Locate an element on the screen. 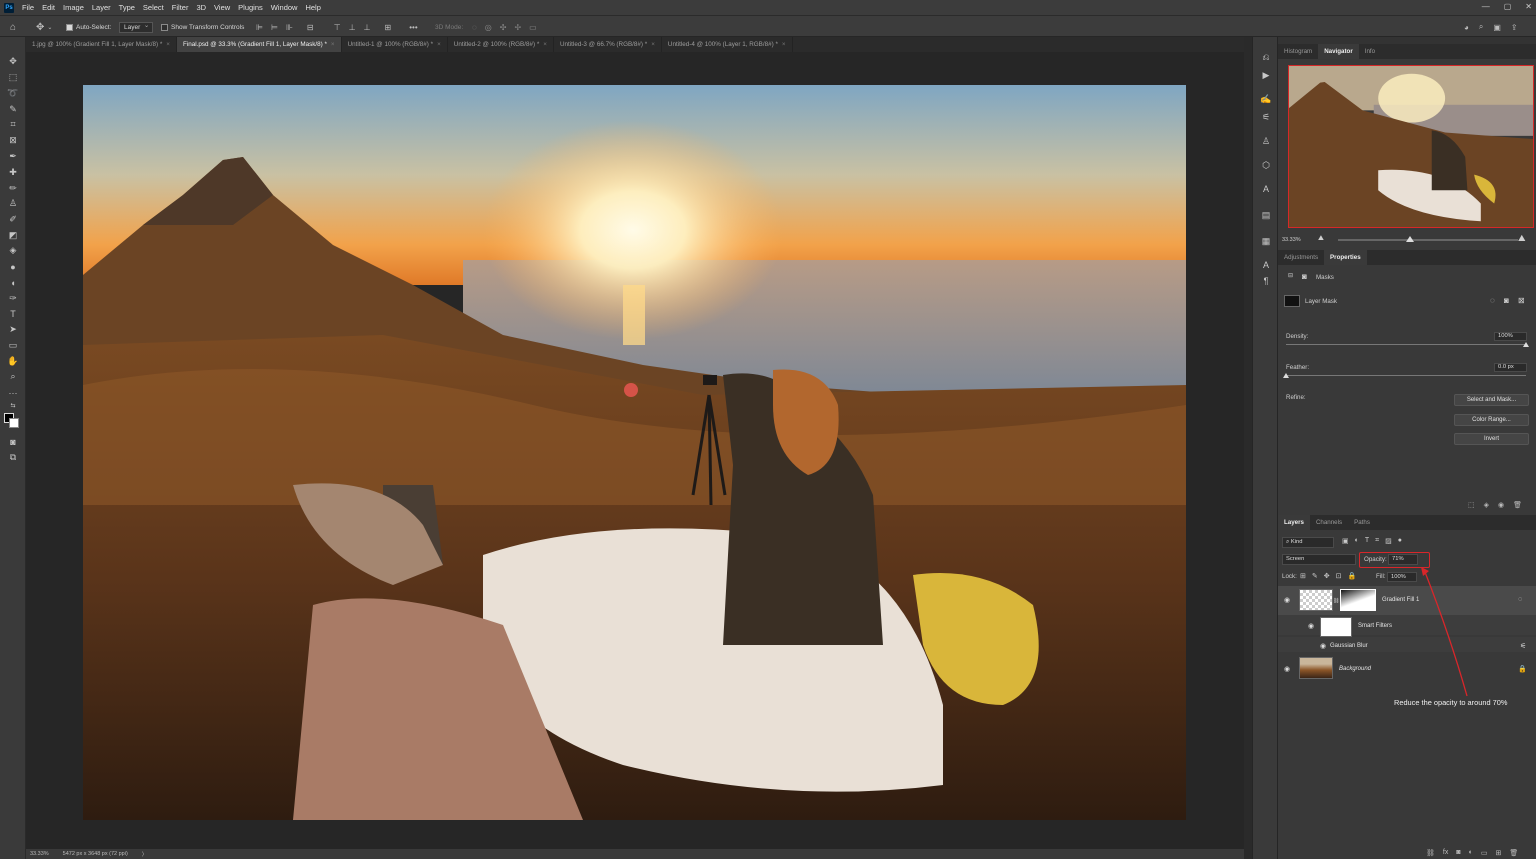 The height and width of the screenshot is (859, 1536). minimize-button: — is located at coordinates (1486, 6).